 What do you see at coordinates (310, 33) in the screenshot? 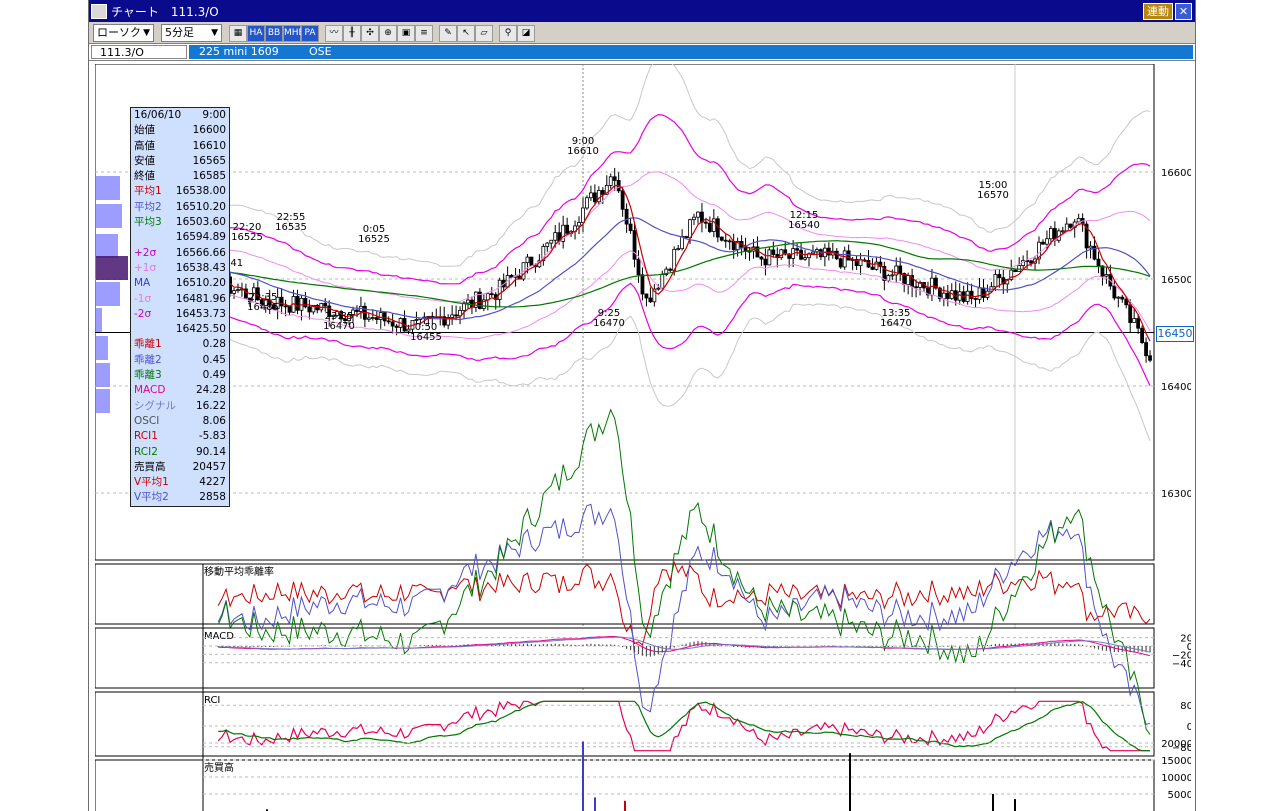
I see `tool-pa-button: PA` at bounding box center [310, 33].